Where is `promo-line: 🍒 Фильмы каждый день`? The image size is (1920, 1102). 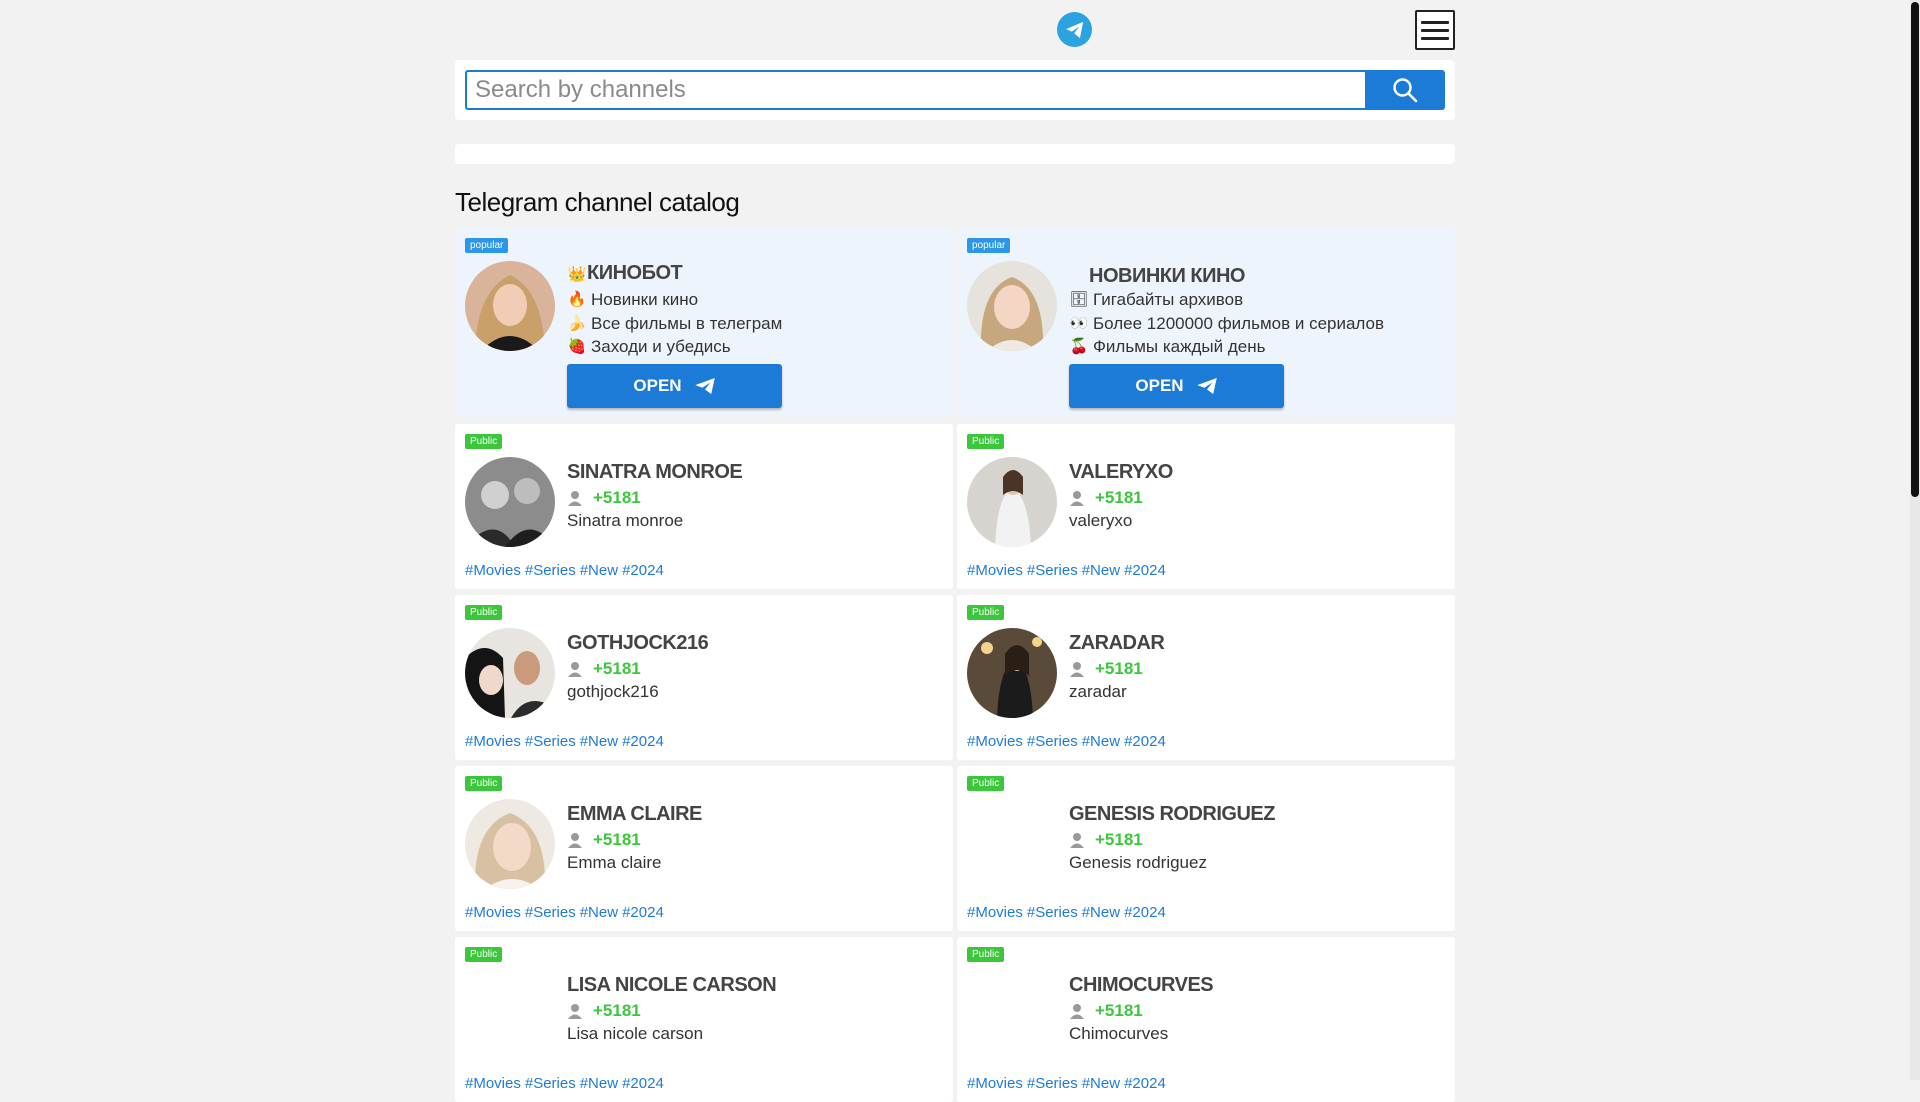
promo-line: 🍒 Фильмы каждый день is located at coordinates (1167, 346).